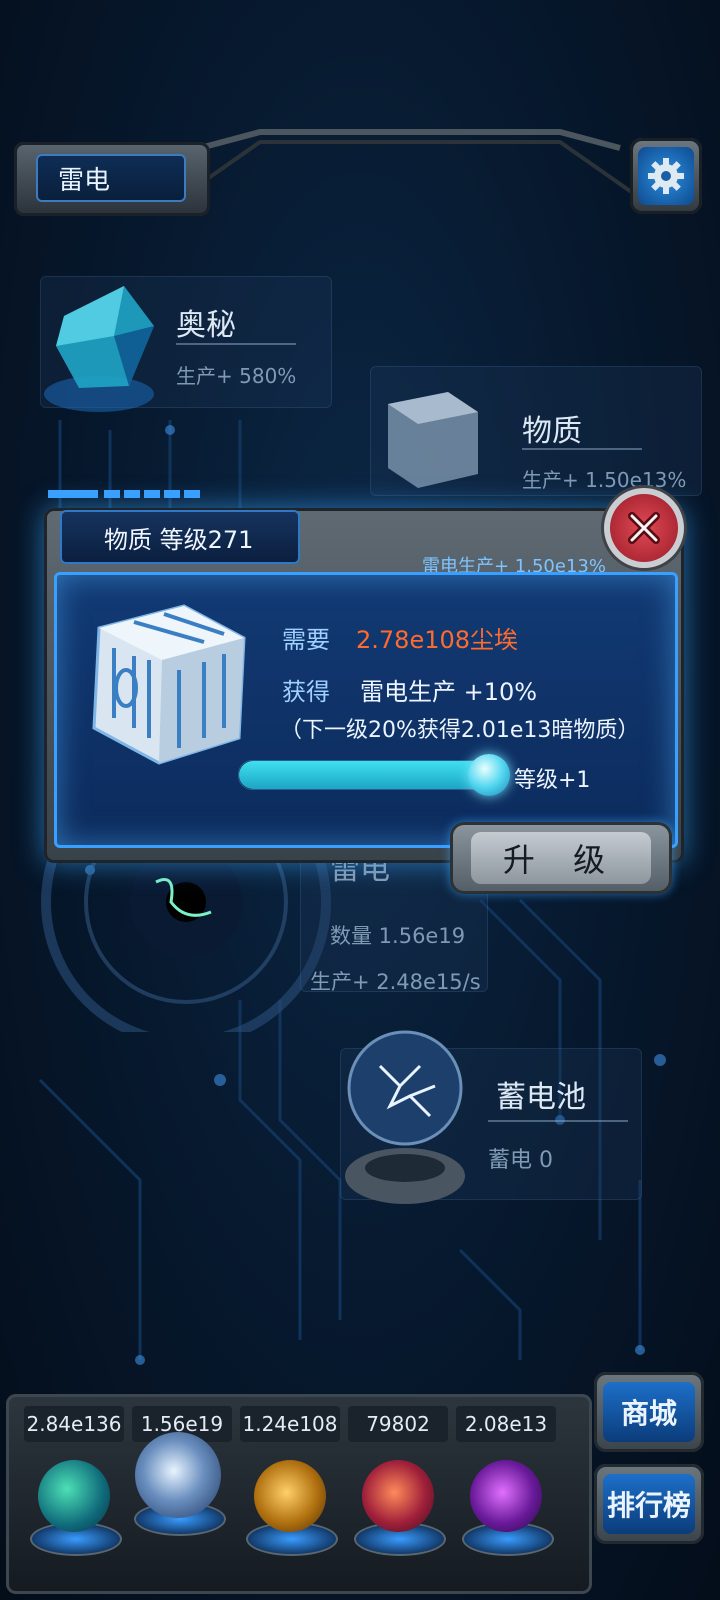 The height and width of the screenshot is (1600, 720). I want to click on close-button, so click(644, 528).